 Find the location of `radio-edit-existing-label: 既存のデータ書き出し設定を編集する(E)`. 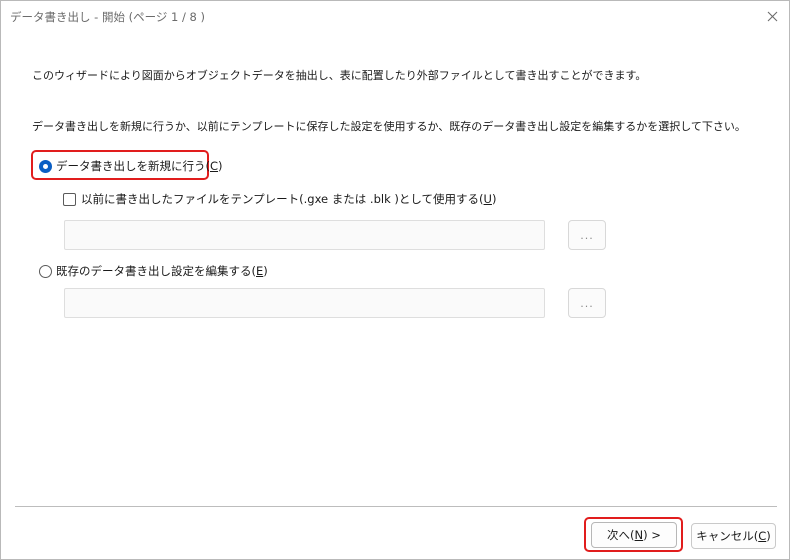

radio-edit-existing-label: 既存のデータ書き出し設定を編集する(E) is located at coordinates (162, 271).